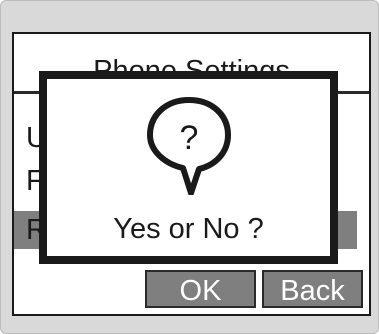  Describe the element at coordinates (189, 138) in the screenshot. I see `question-mark: ?` at that location.